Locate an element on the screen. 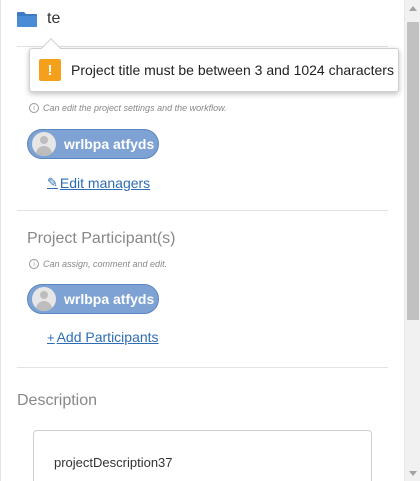 The height and width of the screenshot is (481, 420). tooltip-arrow is located at coordinates (51, 48).